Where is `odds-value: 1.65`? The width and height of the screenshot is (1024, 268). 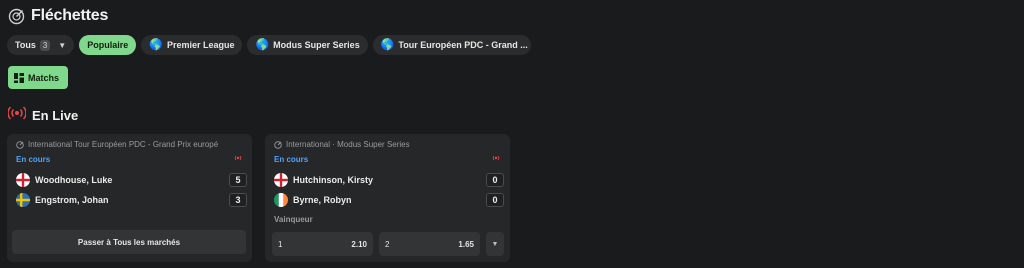
odds-value: 1.65 is located at coordinates (466, 244).